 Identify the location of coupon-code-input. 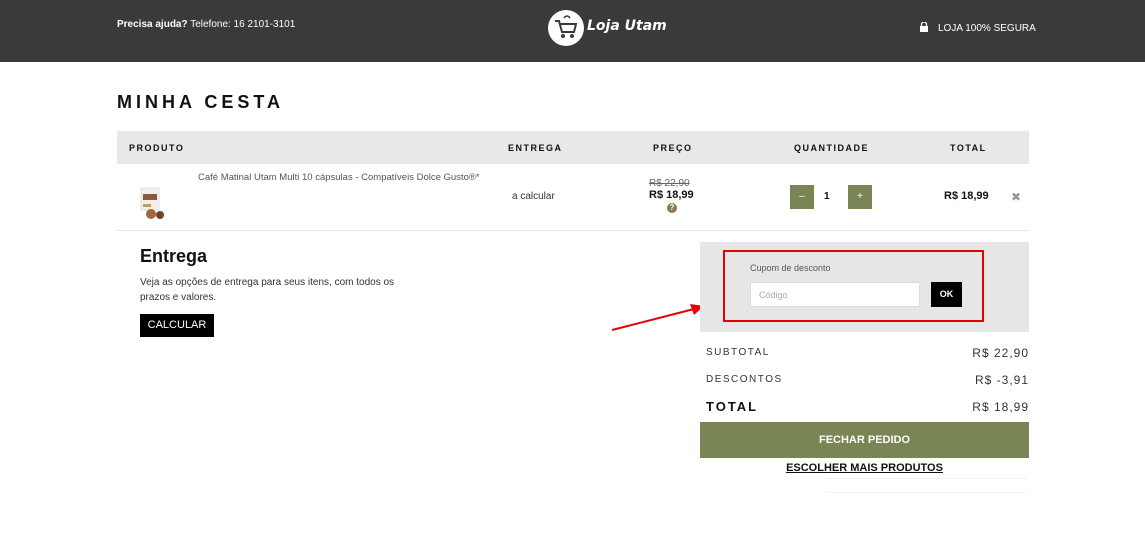
(835, 294).